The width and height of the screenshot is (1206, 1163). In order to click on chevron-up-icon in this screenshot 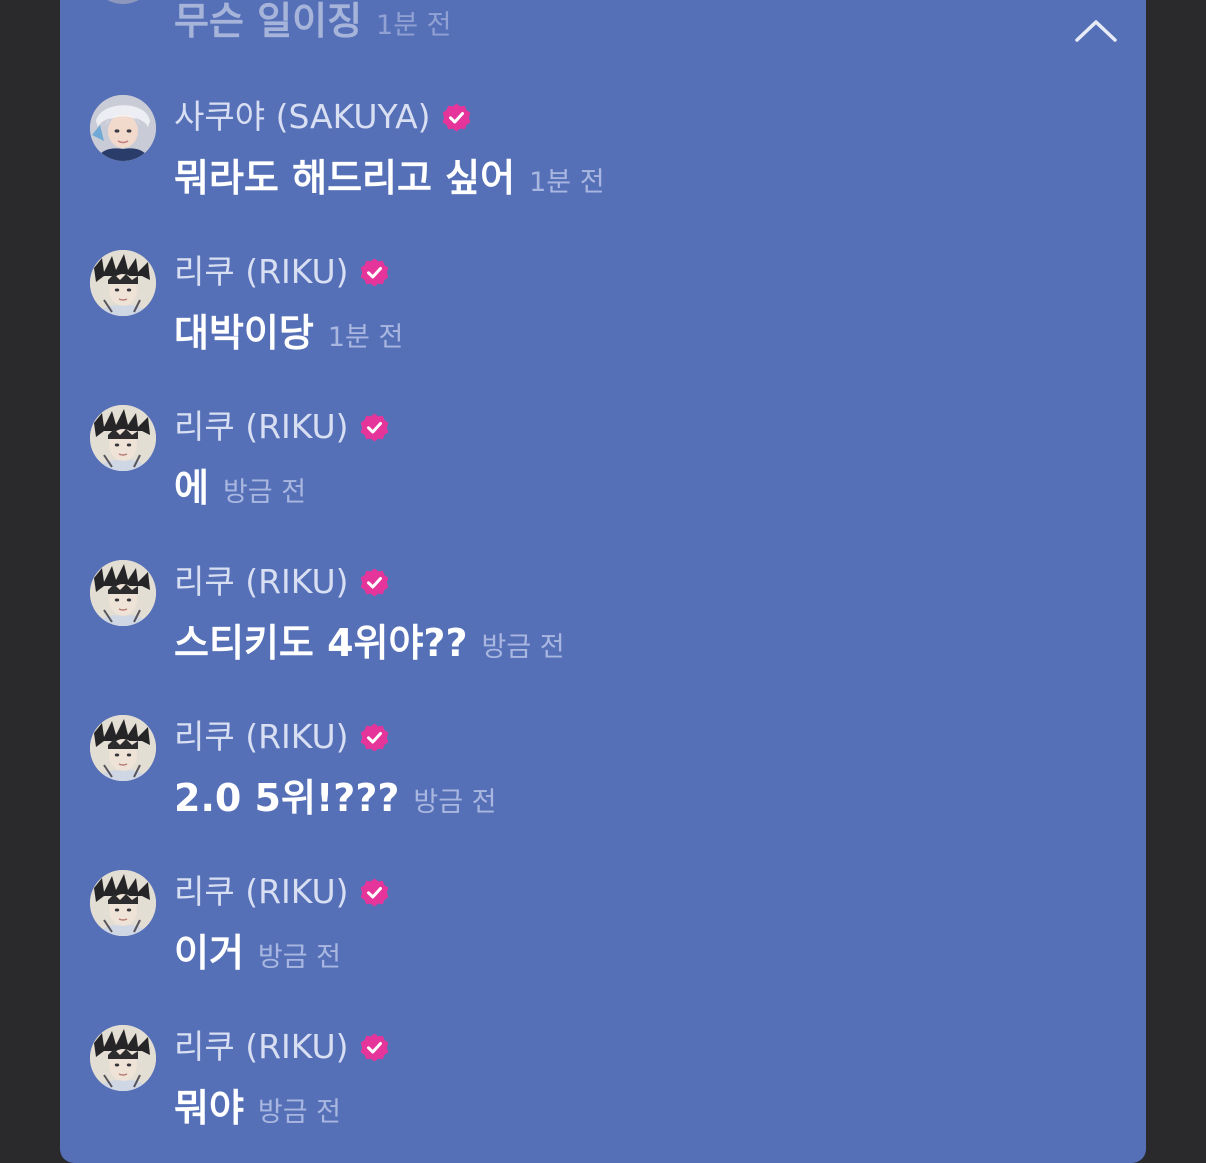, I will do `click(1096, 29)`.